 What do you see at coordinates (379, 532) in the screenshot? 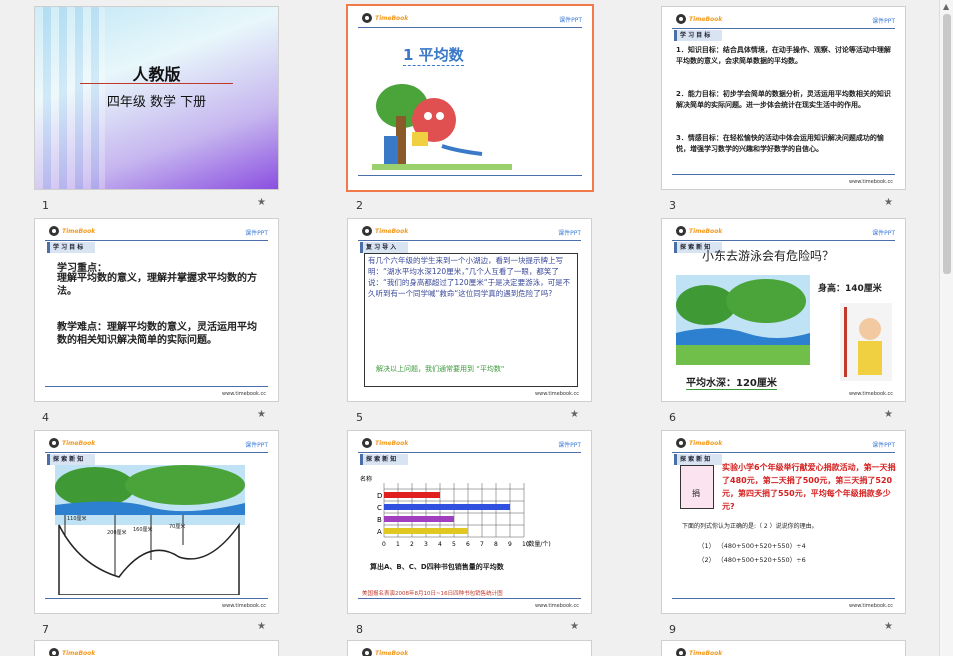
I see `category-label-A: A` at bounding box center [379, 532].